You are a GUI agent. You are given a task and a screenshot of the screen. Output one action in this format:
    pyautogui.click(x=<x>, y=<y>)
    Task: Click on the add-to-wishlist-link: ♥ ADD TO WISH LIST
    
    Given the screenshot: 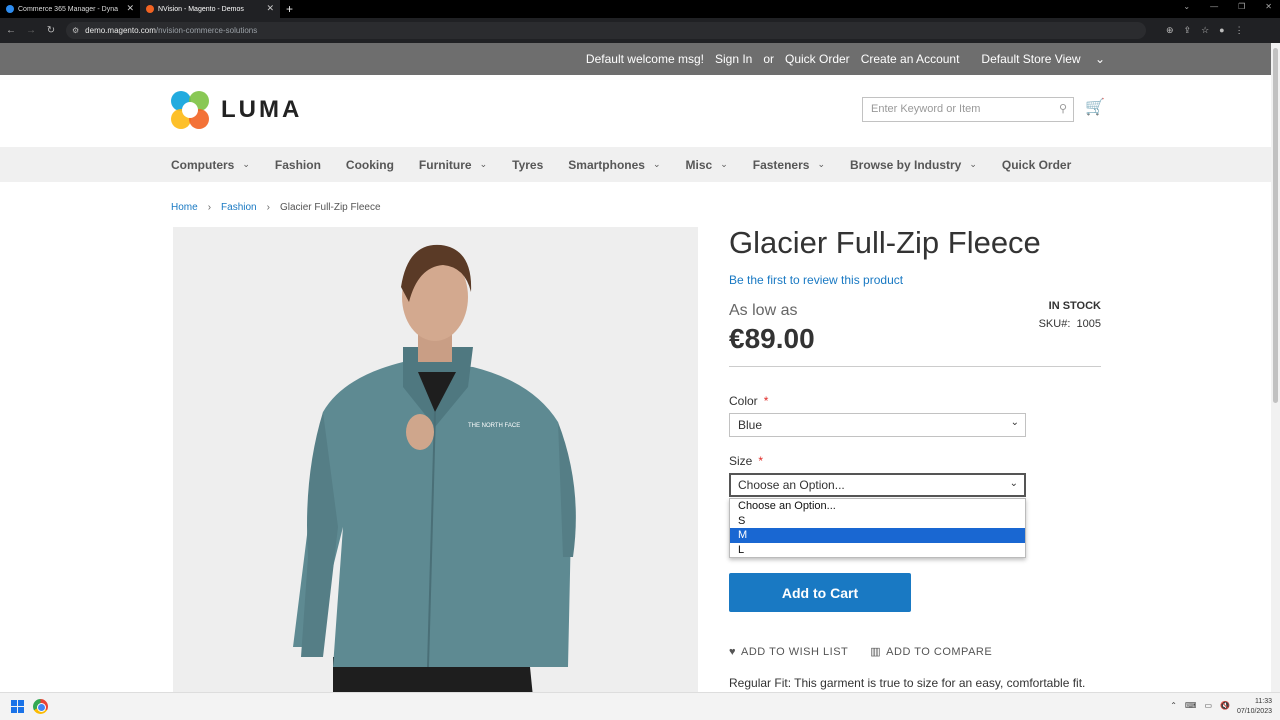 What is the action you would take?
    pyautogui.click(x=788, y=651)
    